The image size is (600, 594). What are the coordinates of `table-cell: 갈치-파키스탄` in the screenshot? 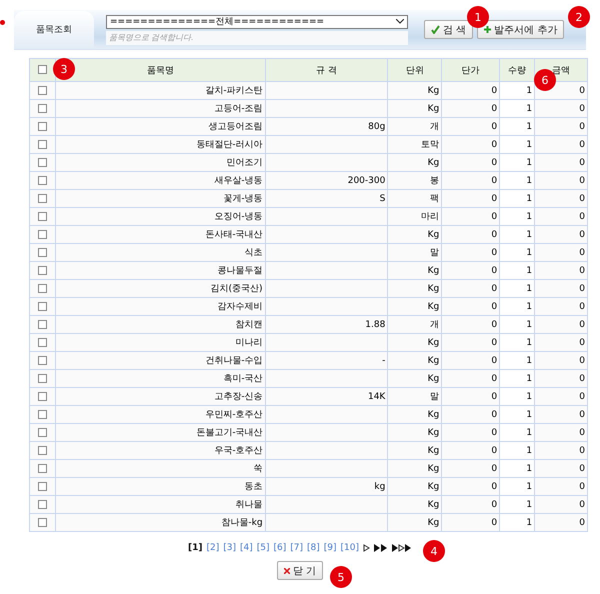 It's located at (160, 91).